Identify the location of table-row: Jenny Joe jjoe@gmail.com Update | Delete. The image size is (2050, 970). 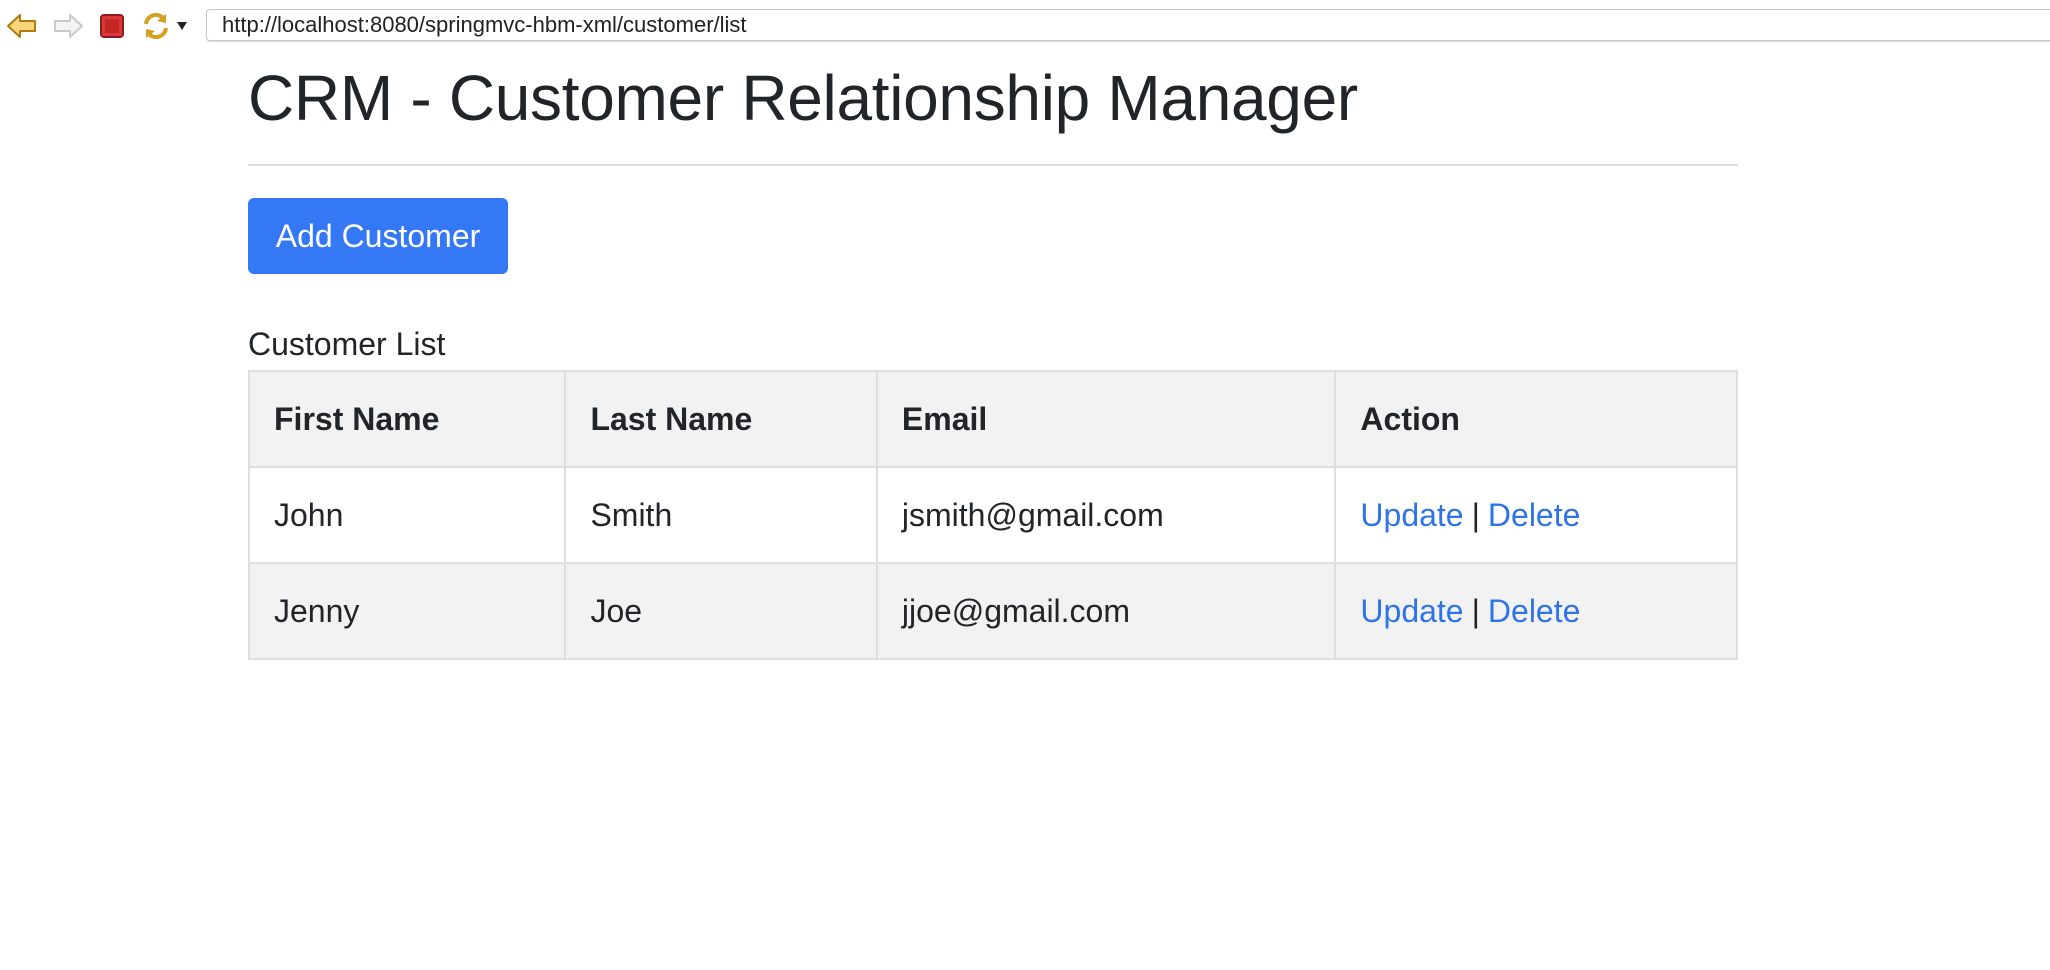
(992, 611).